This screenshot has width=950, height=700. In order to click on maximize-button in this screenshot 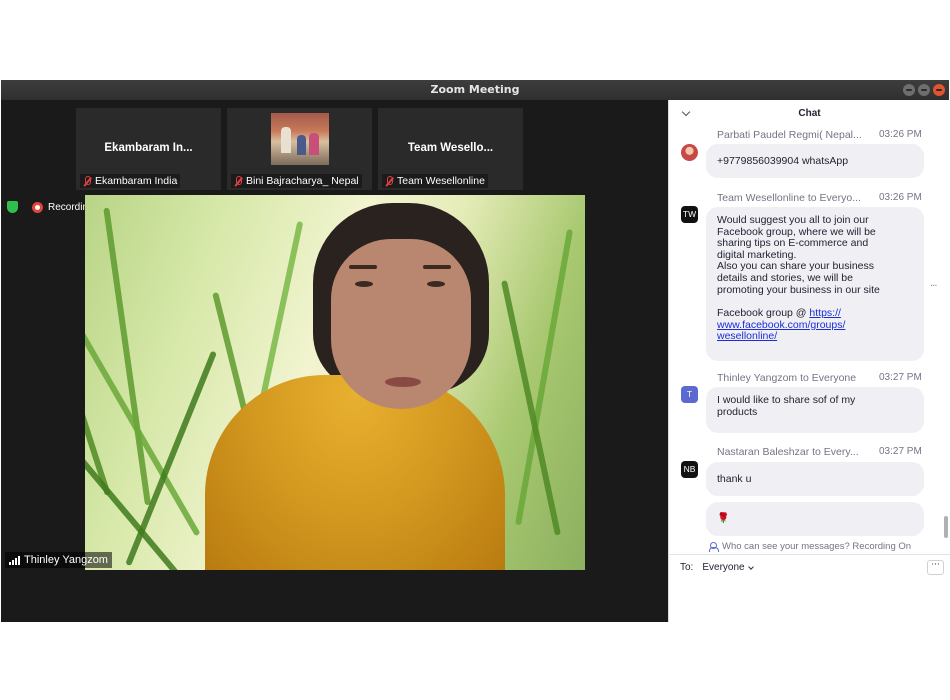, I will do `click(924, 90)`.